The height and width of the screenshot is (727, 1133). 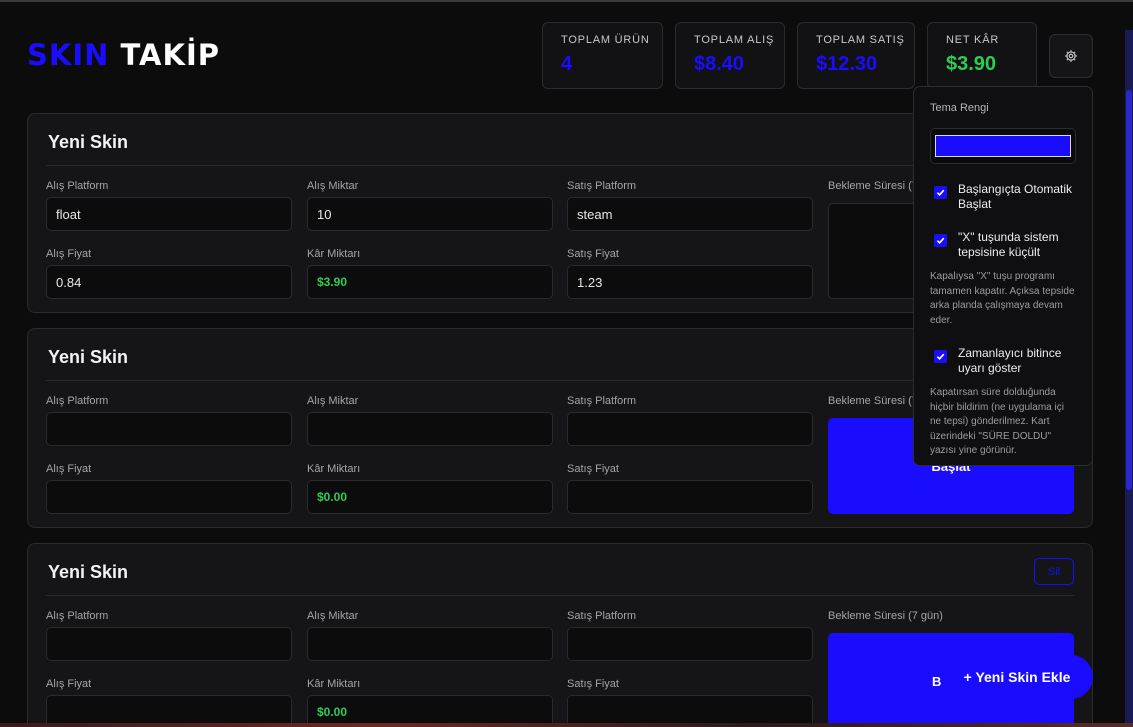 What do you see at coordinates (973, 40) in the screenshot?
I see `stat-label: NET KÂR` at bounding box center [973, 40].